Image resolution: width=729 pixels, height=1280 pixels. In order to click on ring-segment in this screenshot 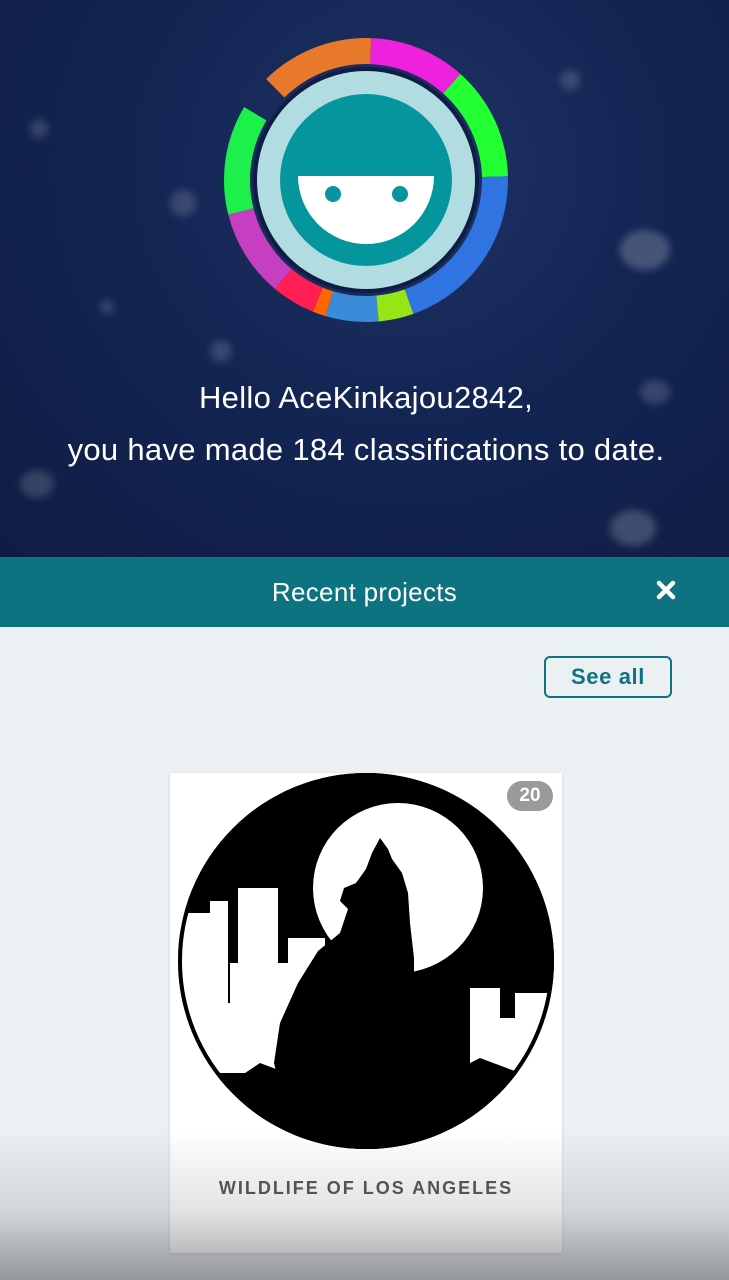, I will do `click(352, 306)`.